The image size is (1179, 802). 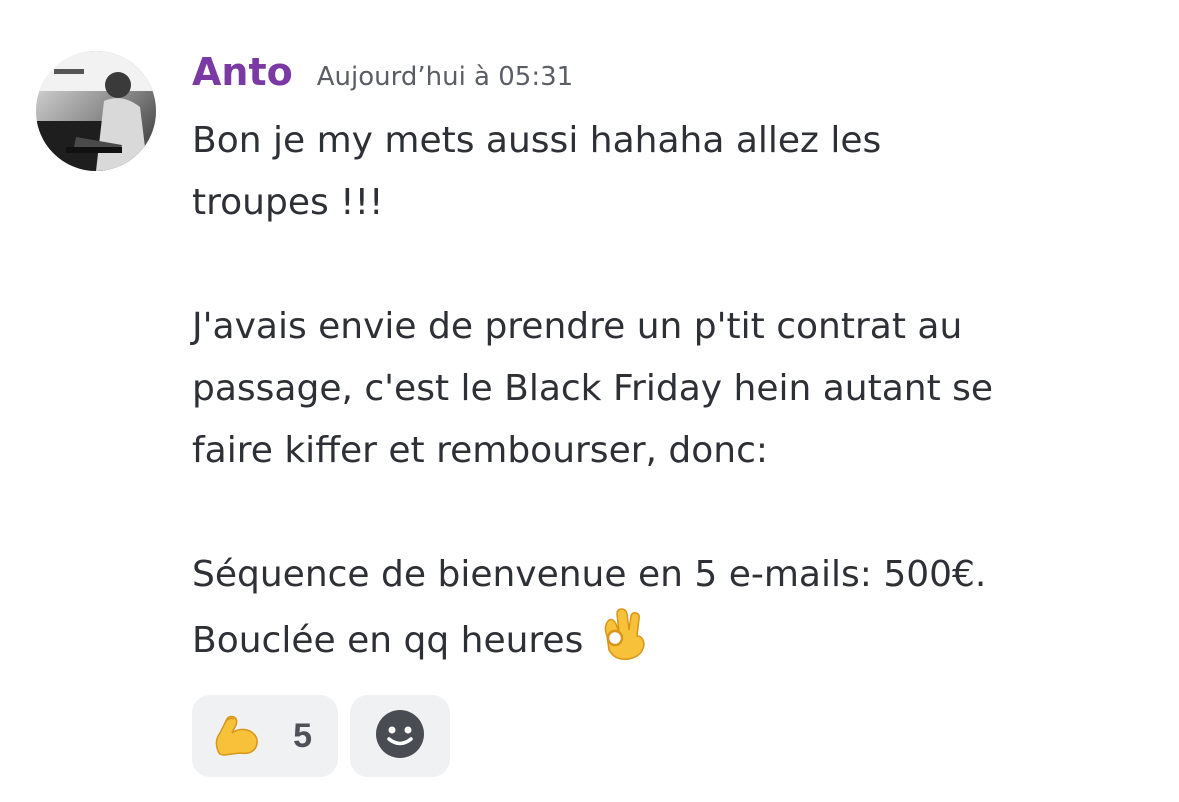 I want to click on message-line: Bon je my mets aussi hahaha allez les, so click(x=537, y=140).